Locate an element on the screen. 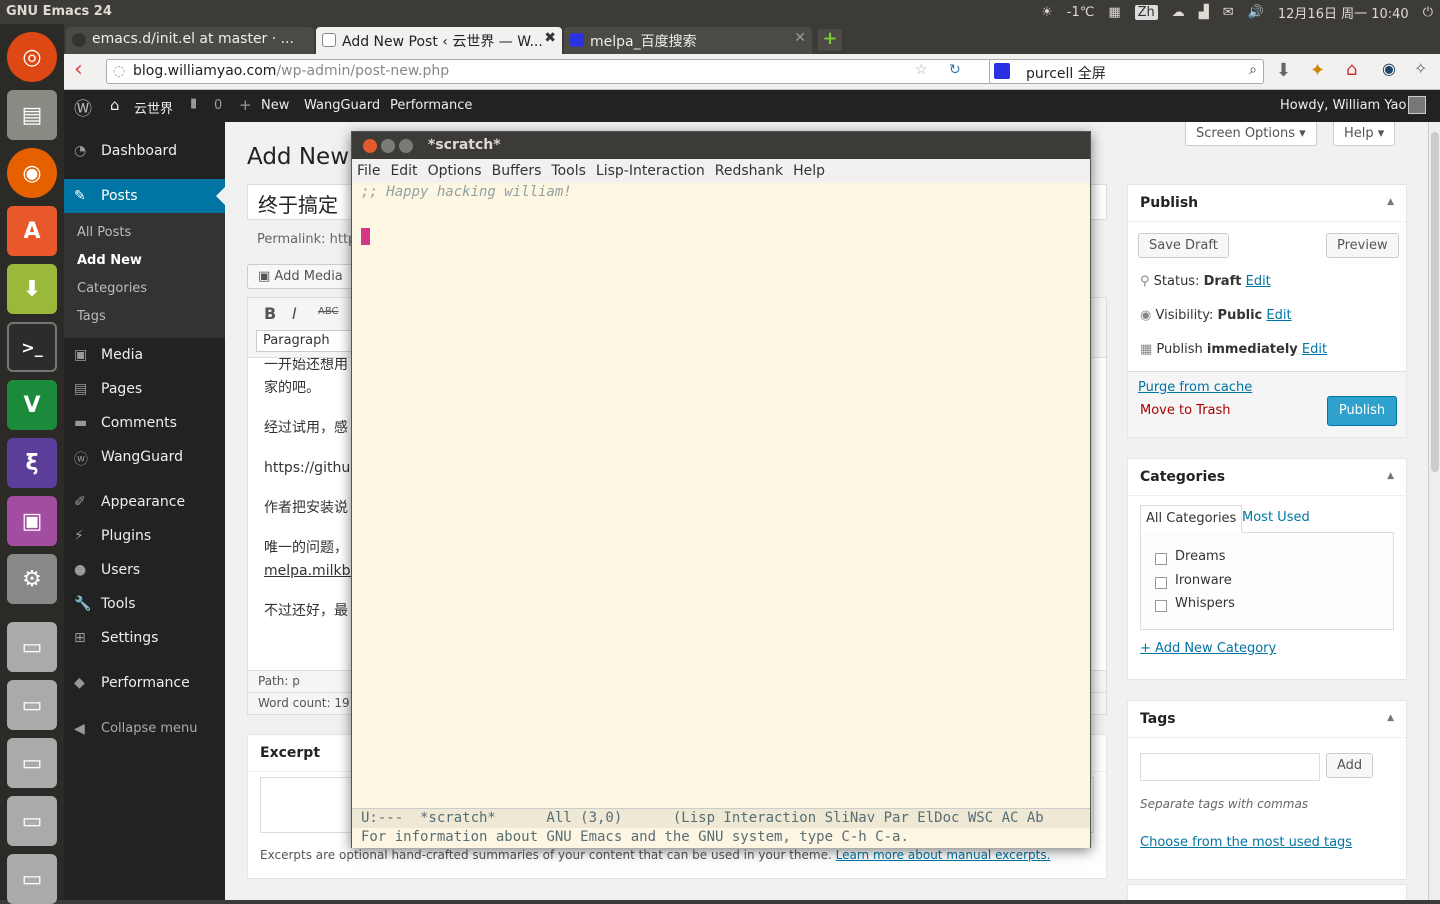  firefox-icon: ◉ is located at coordinates (32, 173).